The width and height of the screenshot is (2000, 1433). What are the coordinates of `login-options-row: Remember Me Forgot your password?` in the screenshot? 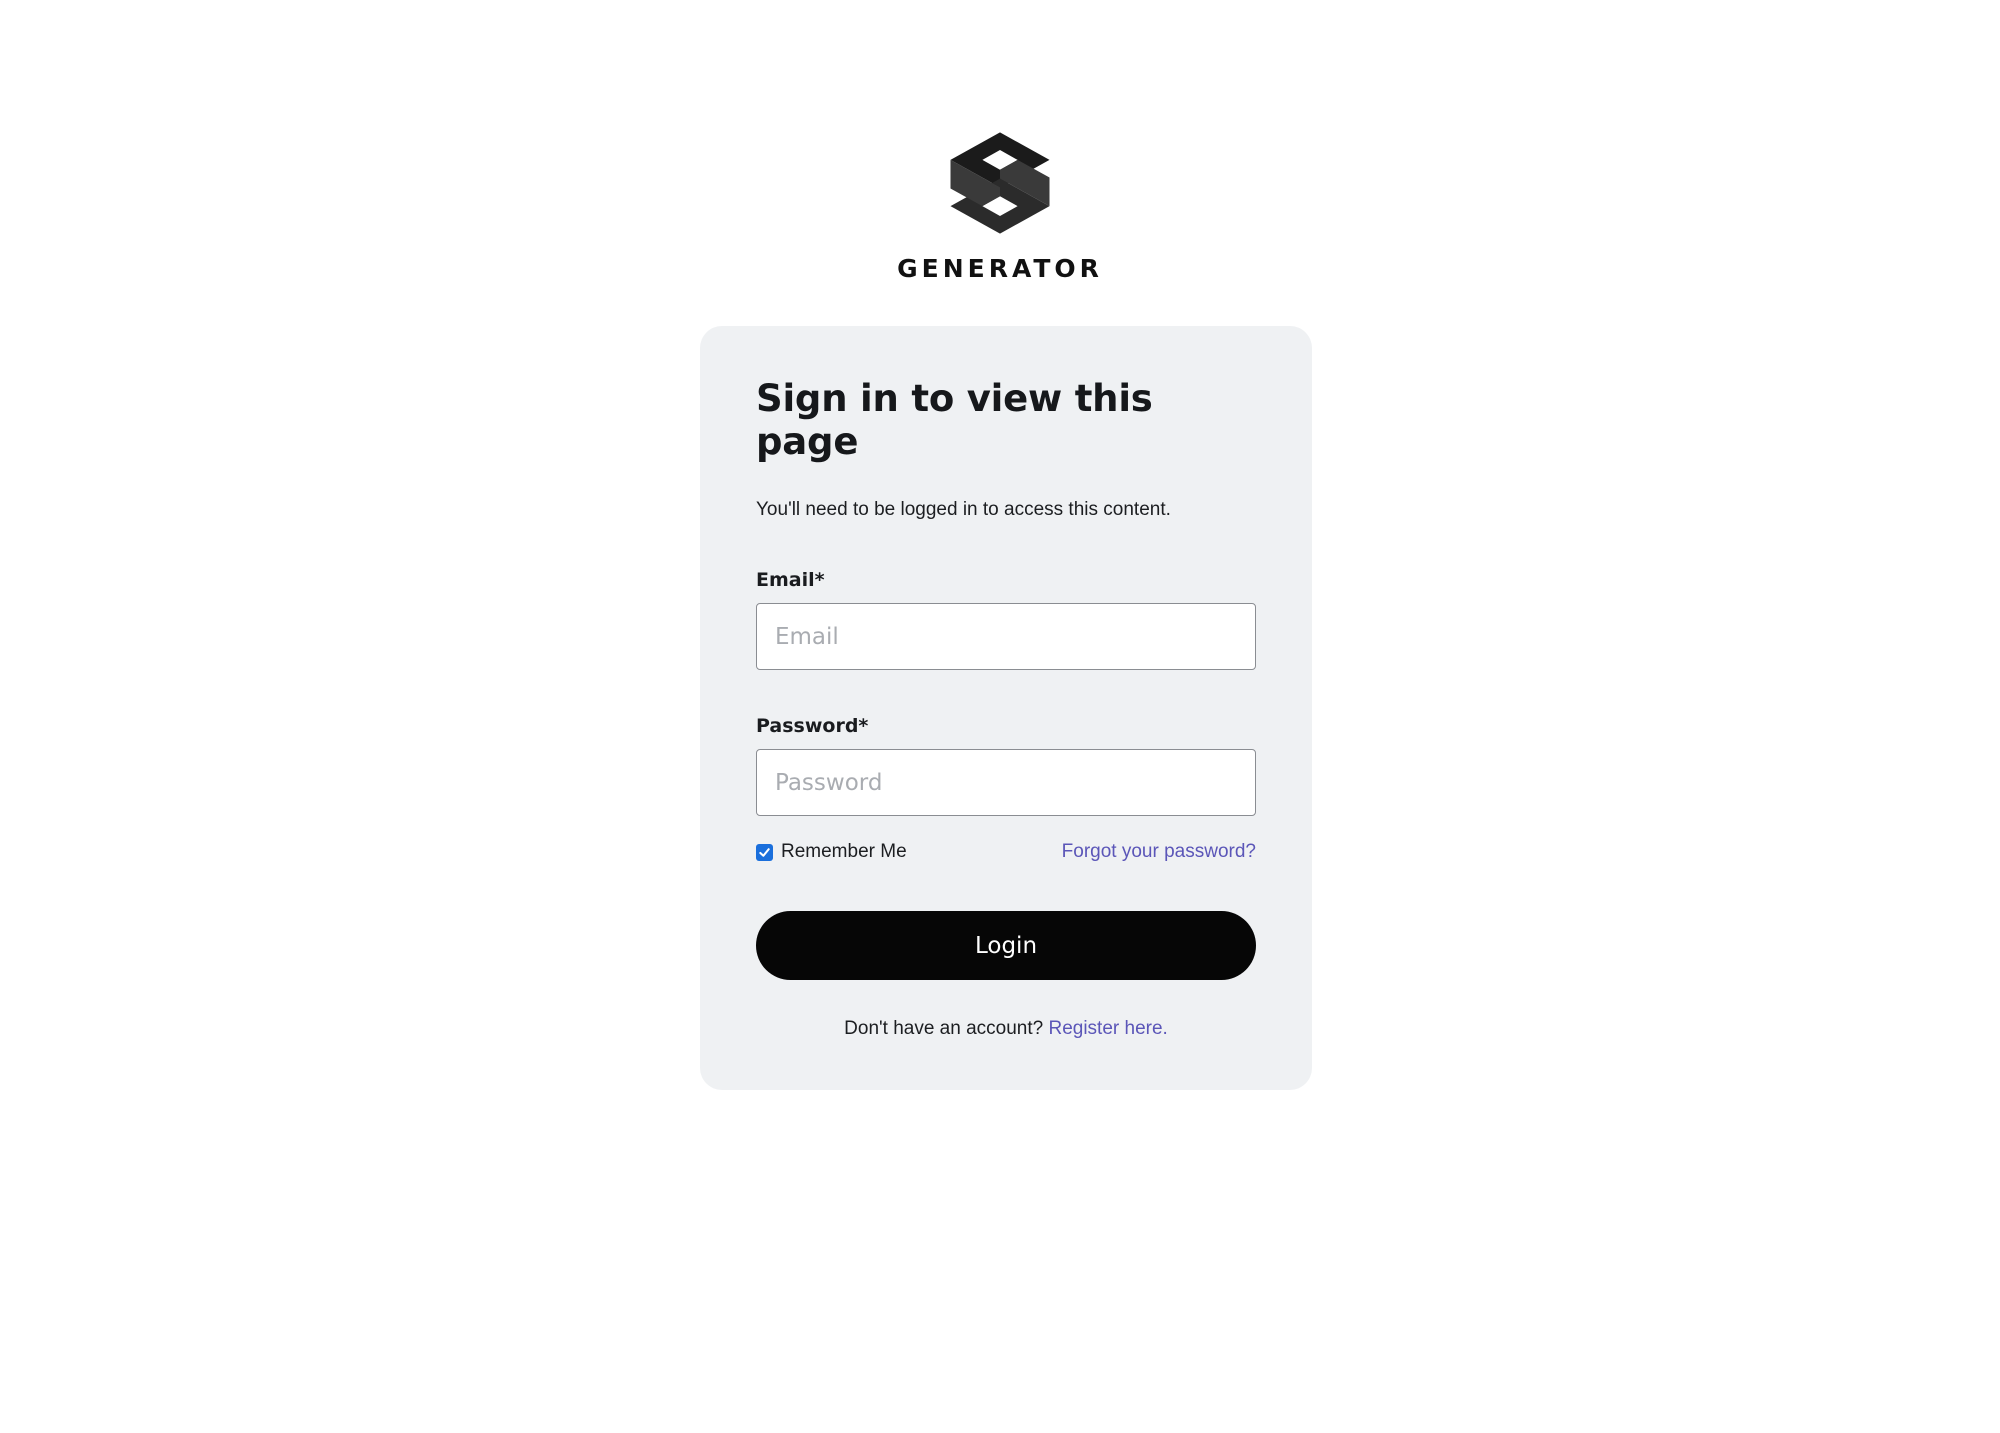 It's located at (1006, 852).